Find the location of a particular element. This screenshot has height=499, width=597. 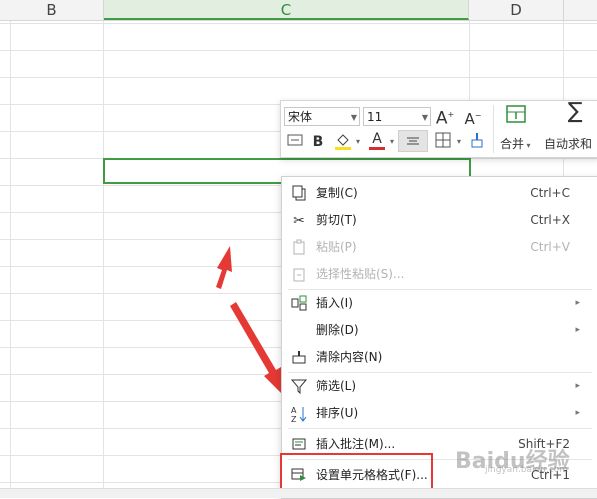

sigma-icon: ∑ is located at coordinates (575, 111).